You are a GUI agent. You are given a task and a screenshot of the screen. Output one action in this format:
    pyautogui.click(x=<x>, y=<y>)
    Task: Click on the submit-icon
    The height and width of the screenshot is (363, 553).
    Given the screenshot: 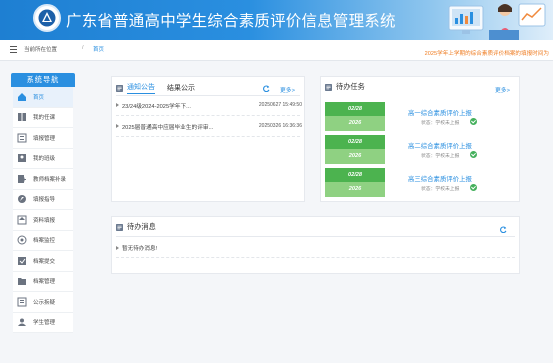 What is the action you would take?
    pyautogui.click(x=22, y=260)
    